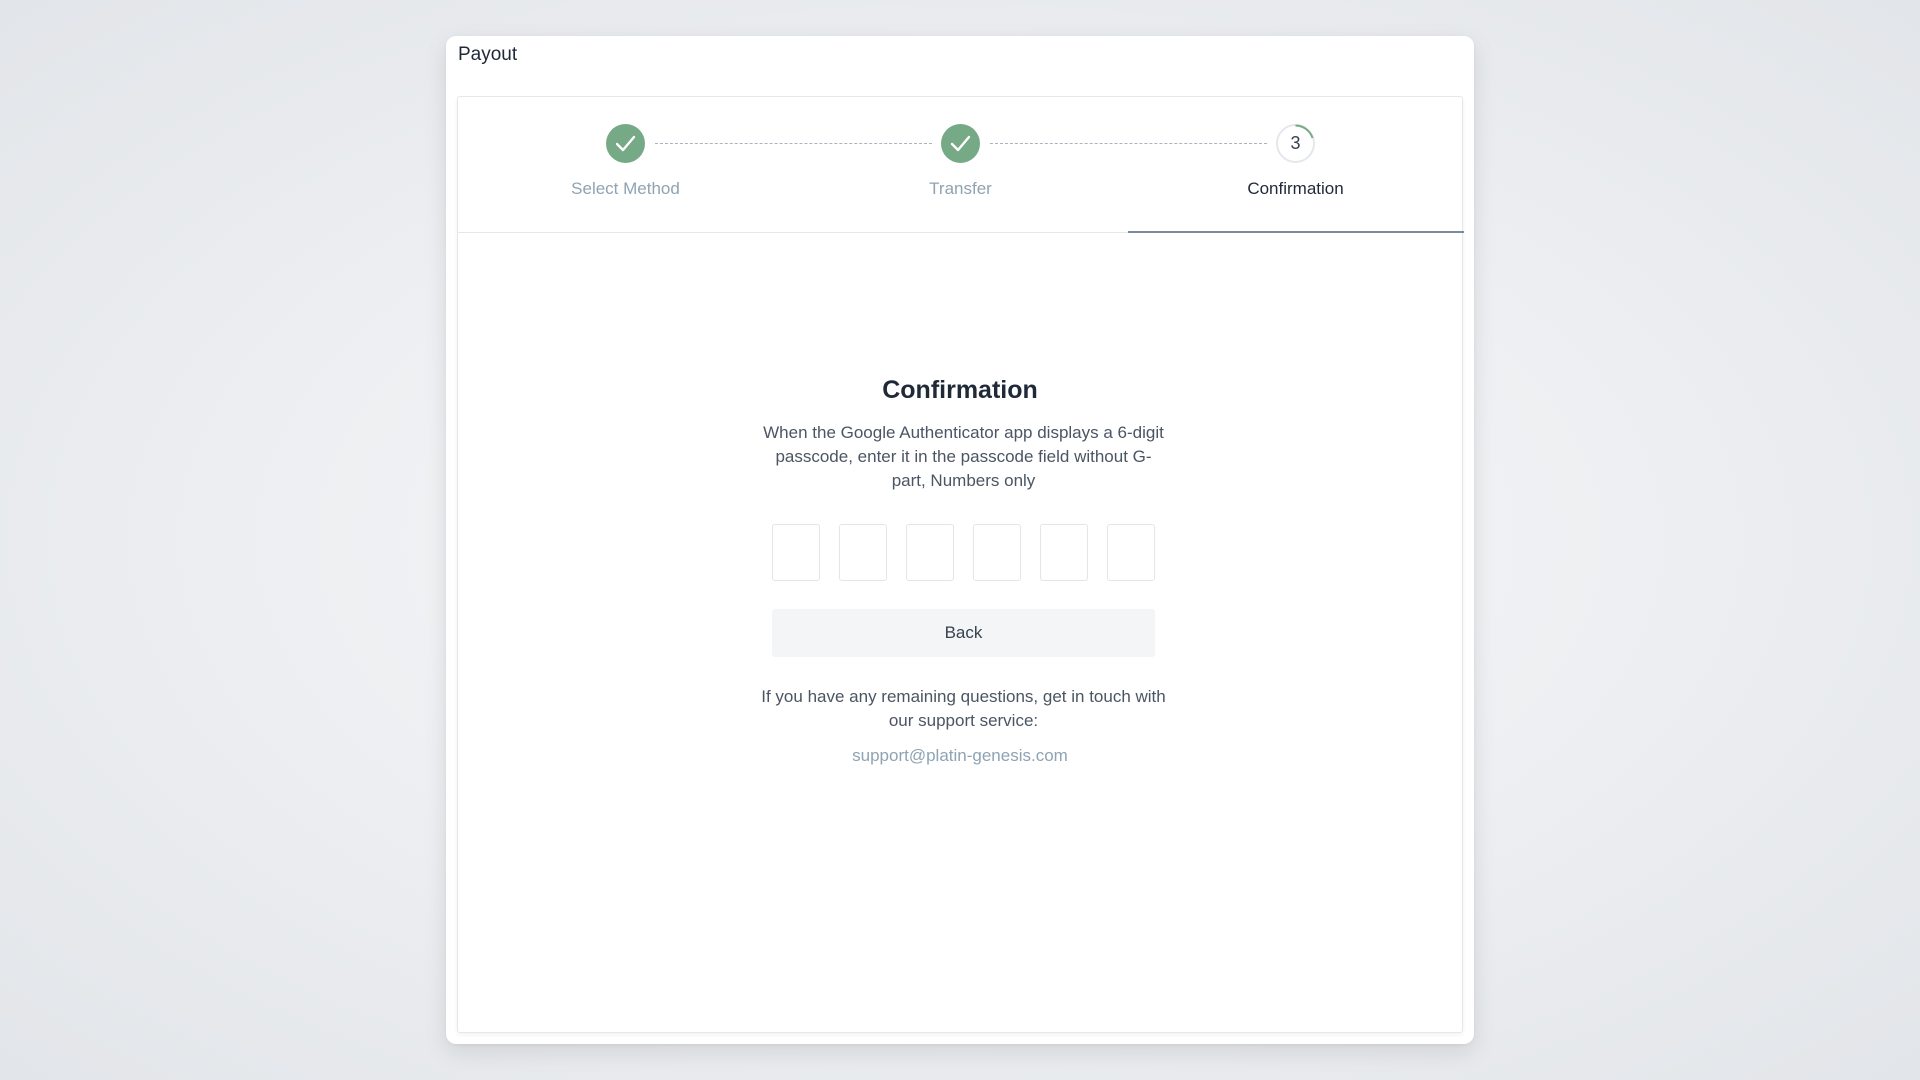 Image resolution: width=1920 pixels, height=1080 pixels. What do you see at coordinates (960, 390) in the screenshot?
I see `confirmation-heading: Confirmation` at bounding box center [960, 390].